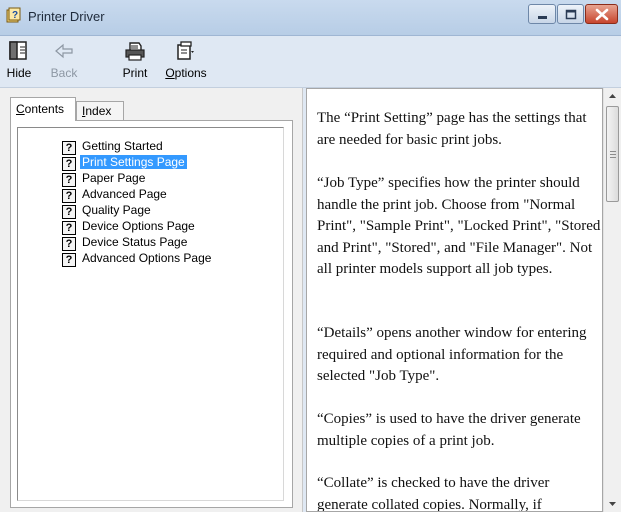 This screenshot has width=621, height=512. I want to click on back-button: Back, so click(64, 61).